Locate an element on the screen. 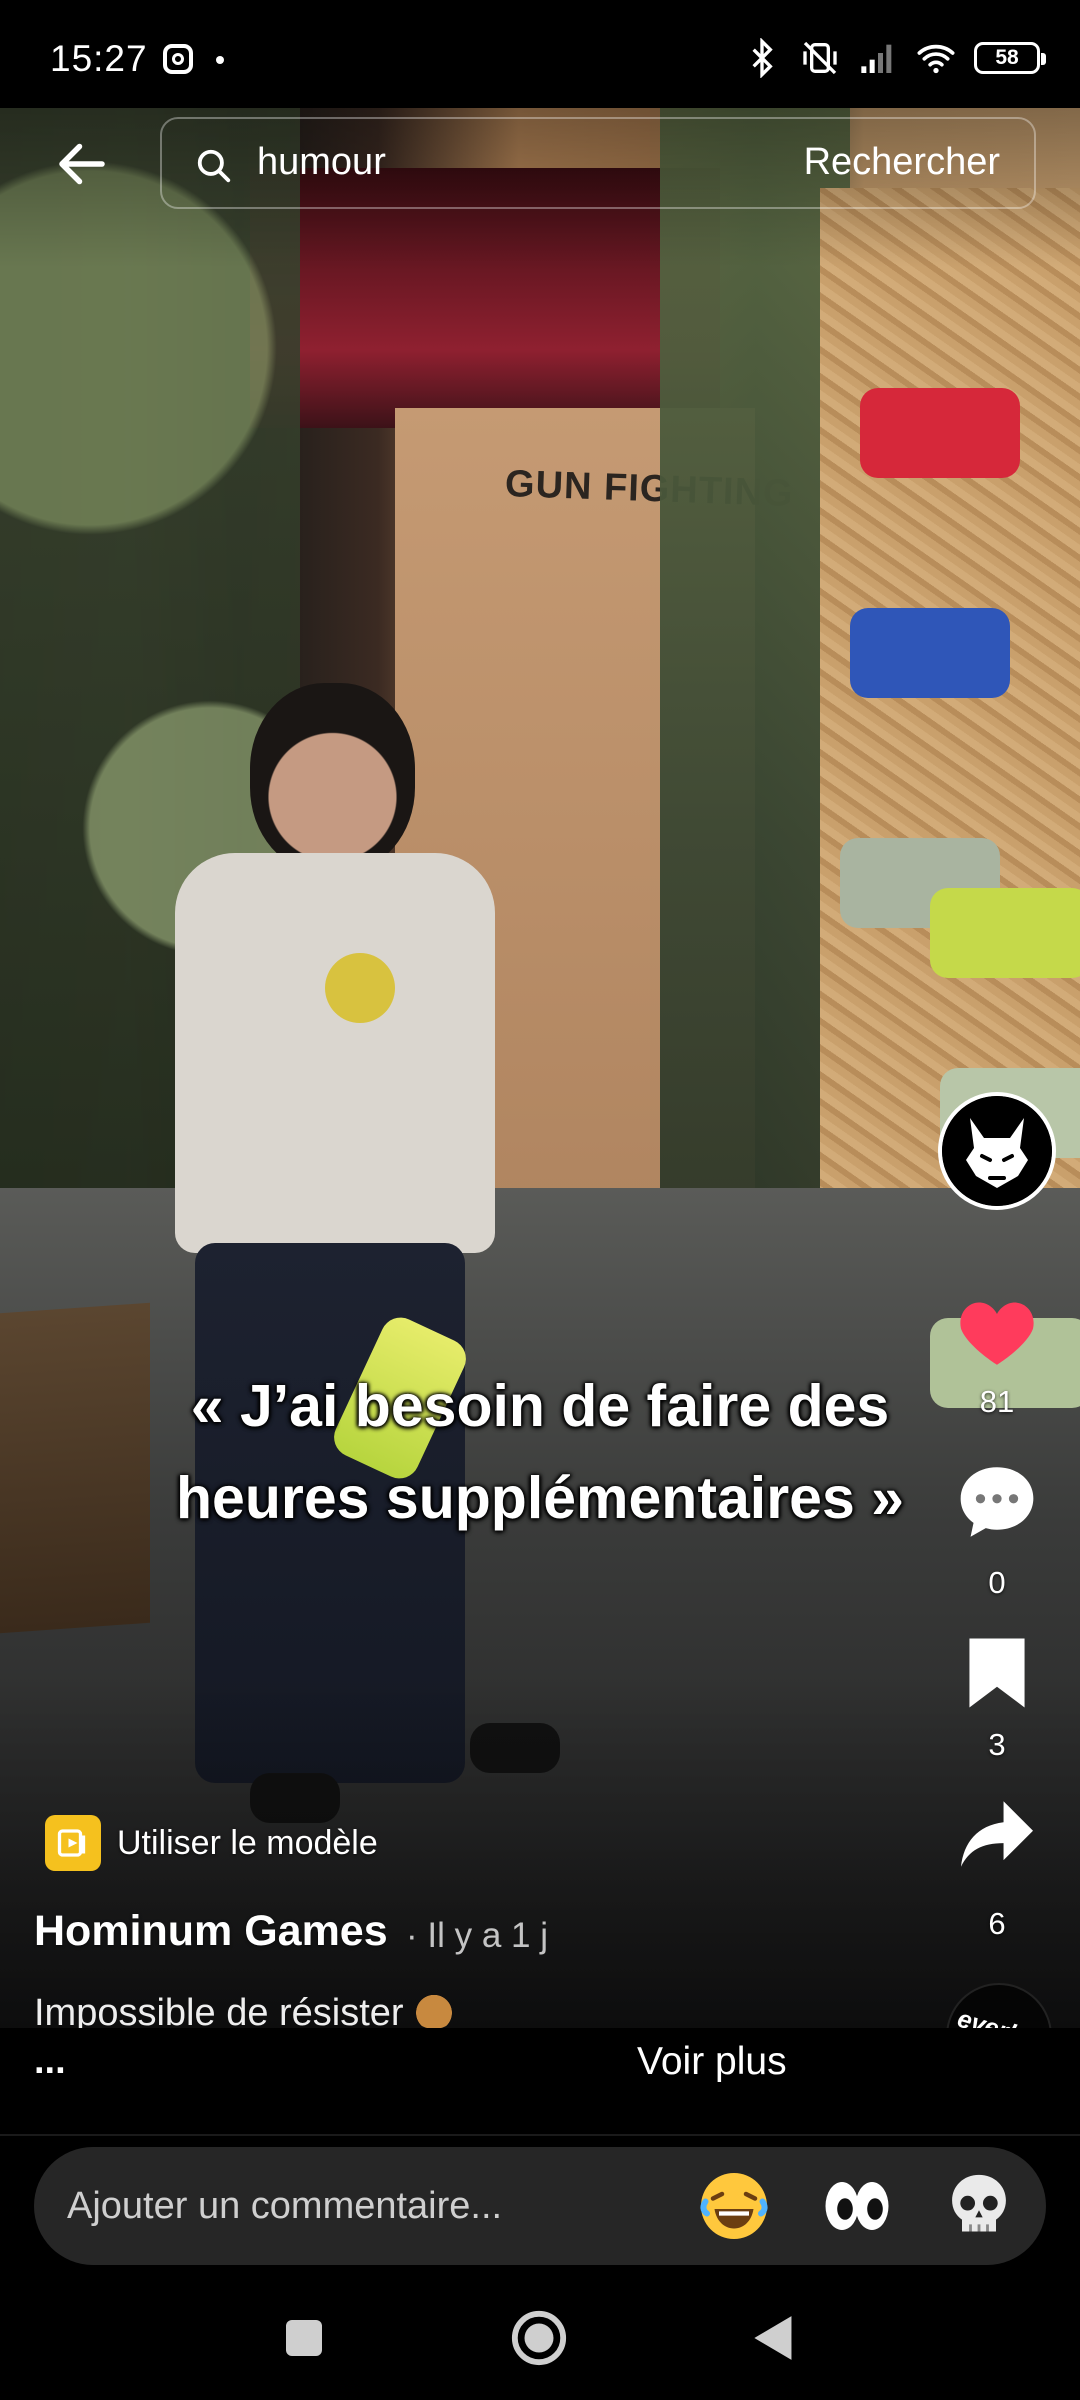 The width and height of the screenshot is (1080, 2400). bookmark-icon is located at coordinates (997, 1673).